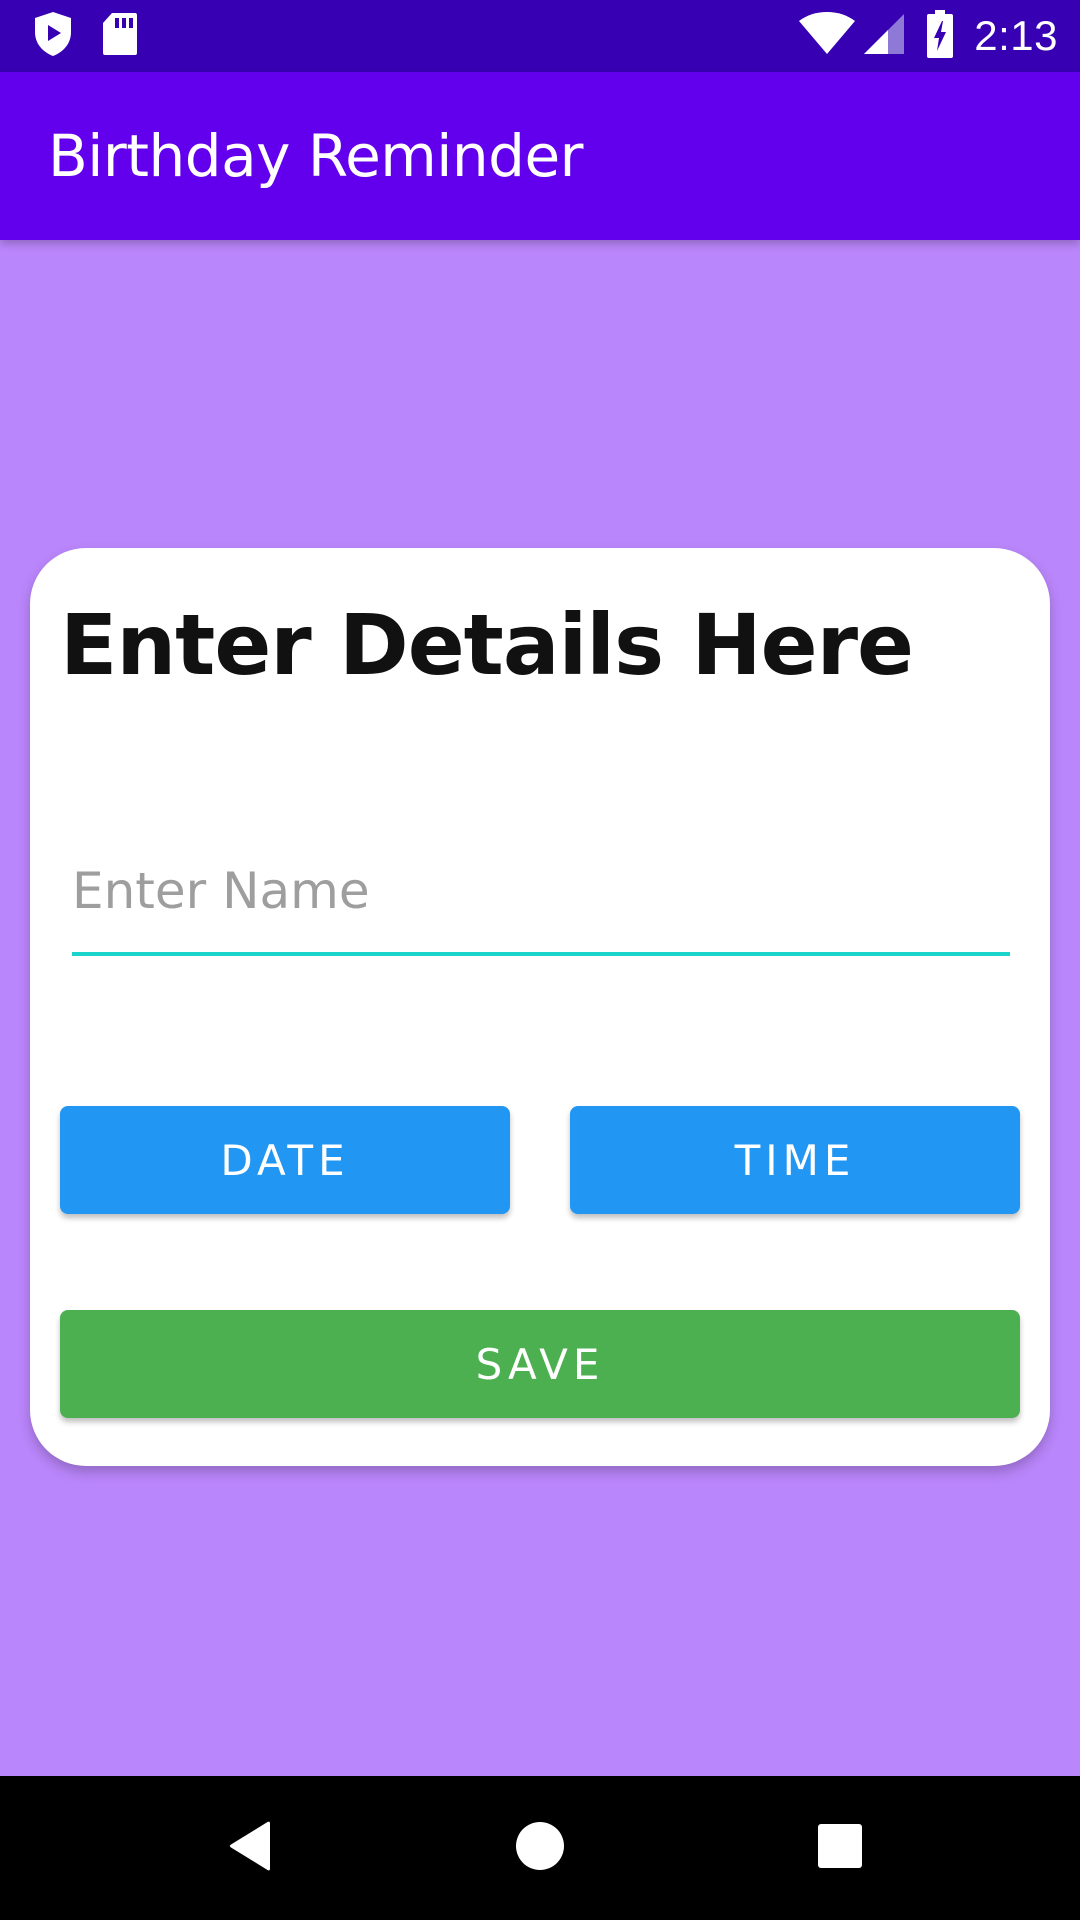 This screenshot has width=1080, height=1920. I want to click on time-button-label: TIME, so click(795, 1160).